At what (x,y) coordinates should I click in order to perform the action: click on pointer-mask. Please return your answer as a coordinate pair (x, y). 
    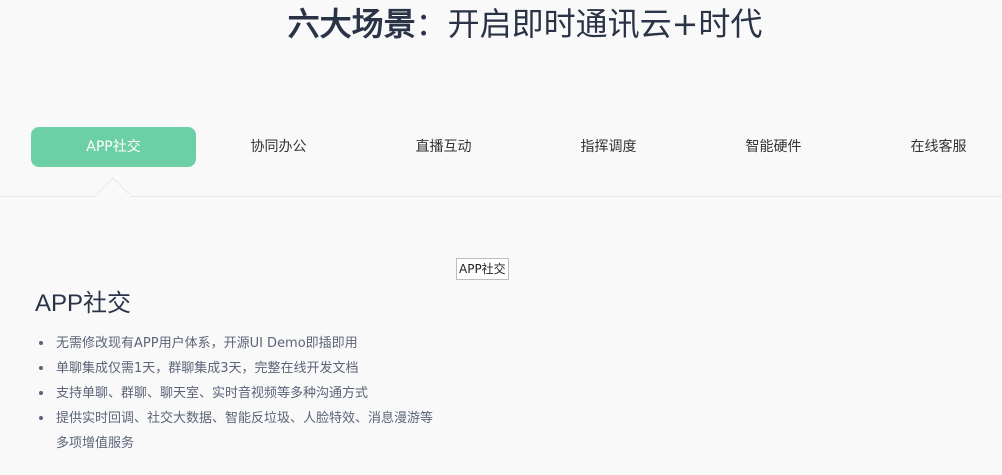
    Looking at the image, I should click on (113, 196).